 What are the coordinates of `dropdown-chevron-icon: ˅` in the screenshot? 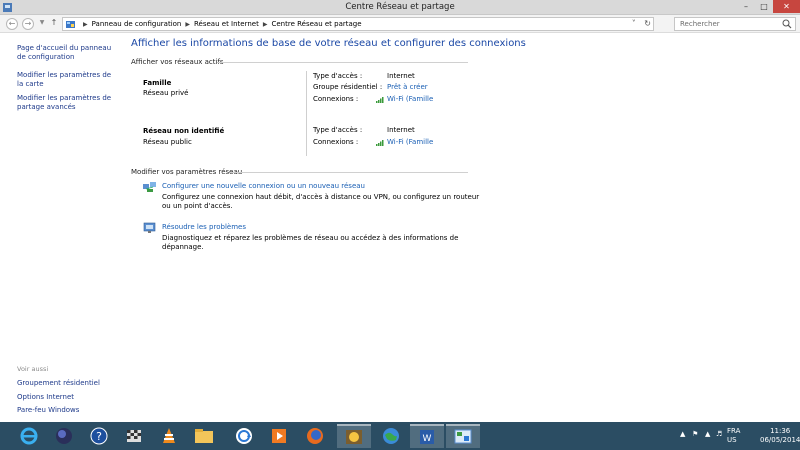 It's located at (634, 23).